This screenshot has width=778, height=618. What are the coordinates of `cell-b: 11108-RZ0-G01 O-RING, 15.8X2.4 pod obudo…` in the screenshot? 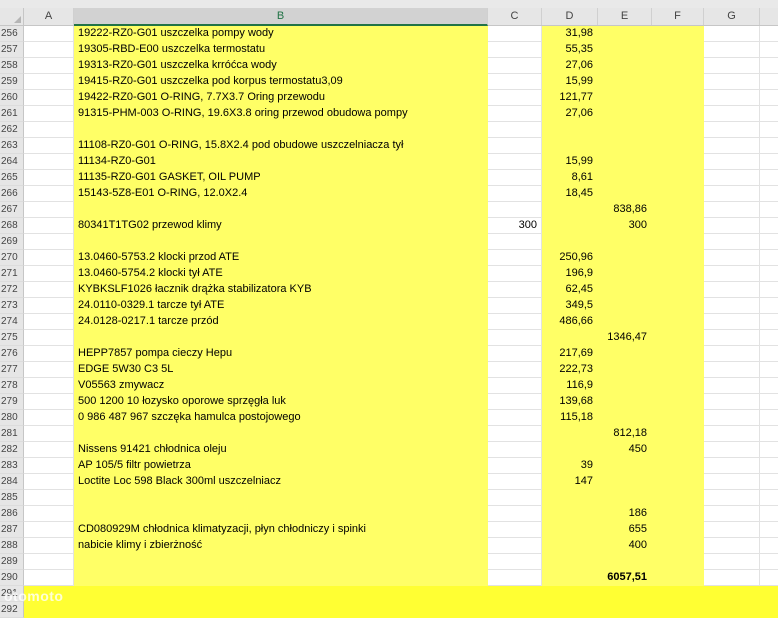 It's located at (281, 146).